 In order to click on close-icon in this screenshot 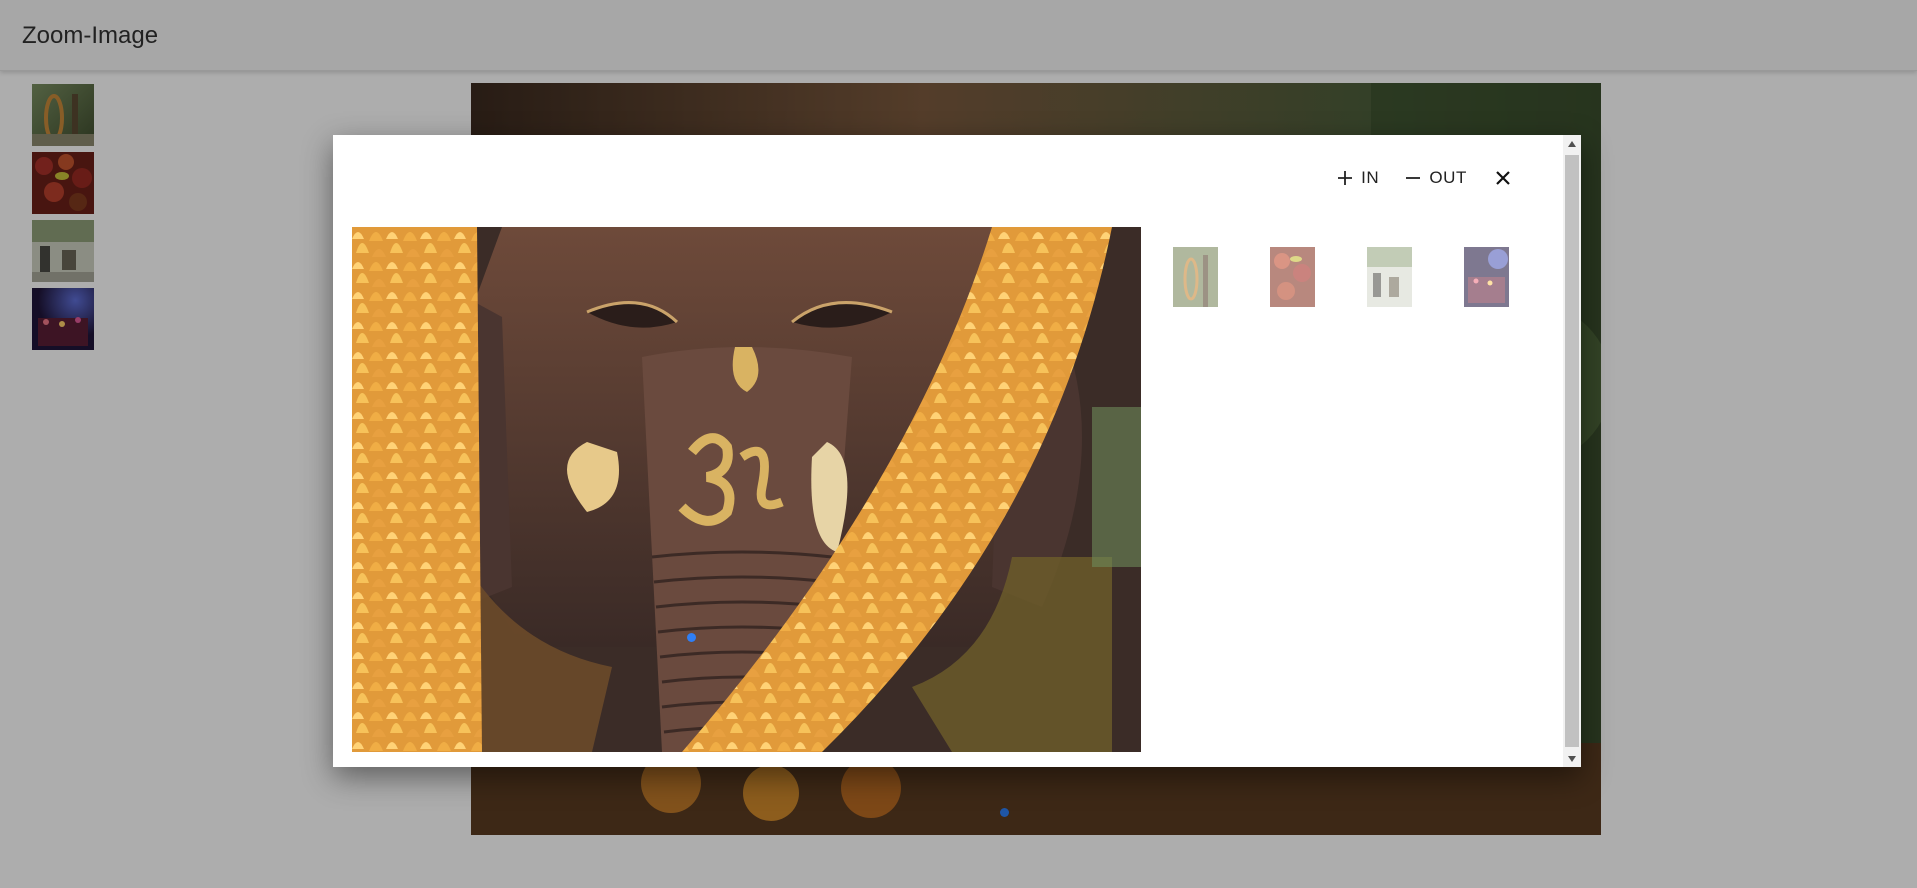, I will do `click(1503, 178)`.